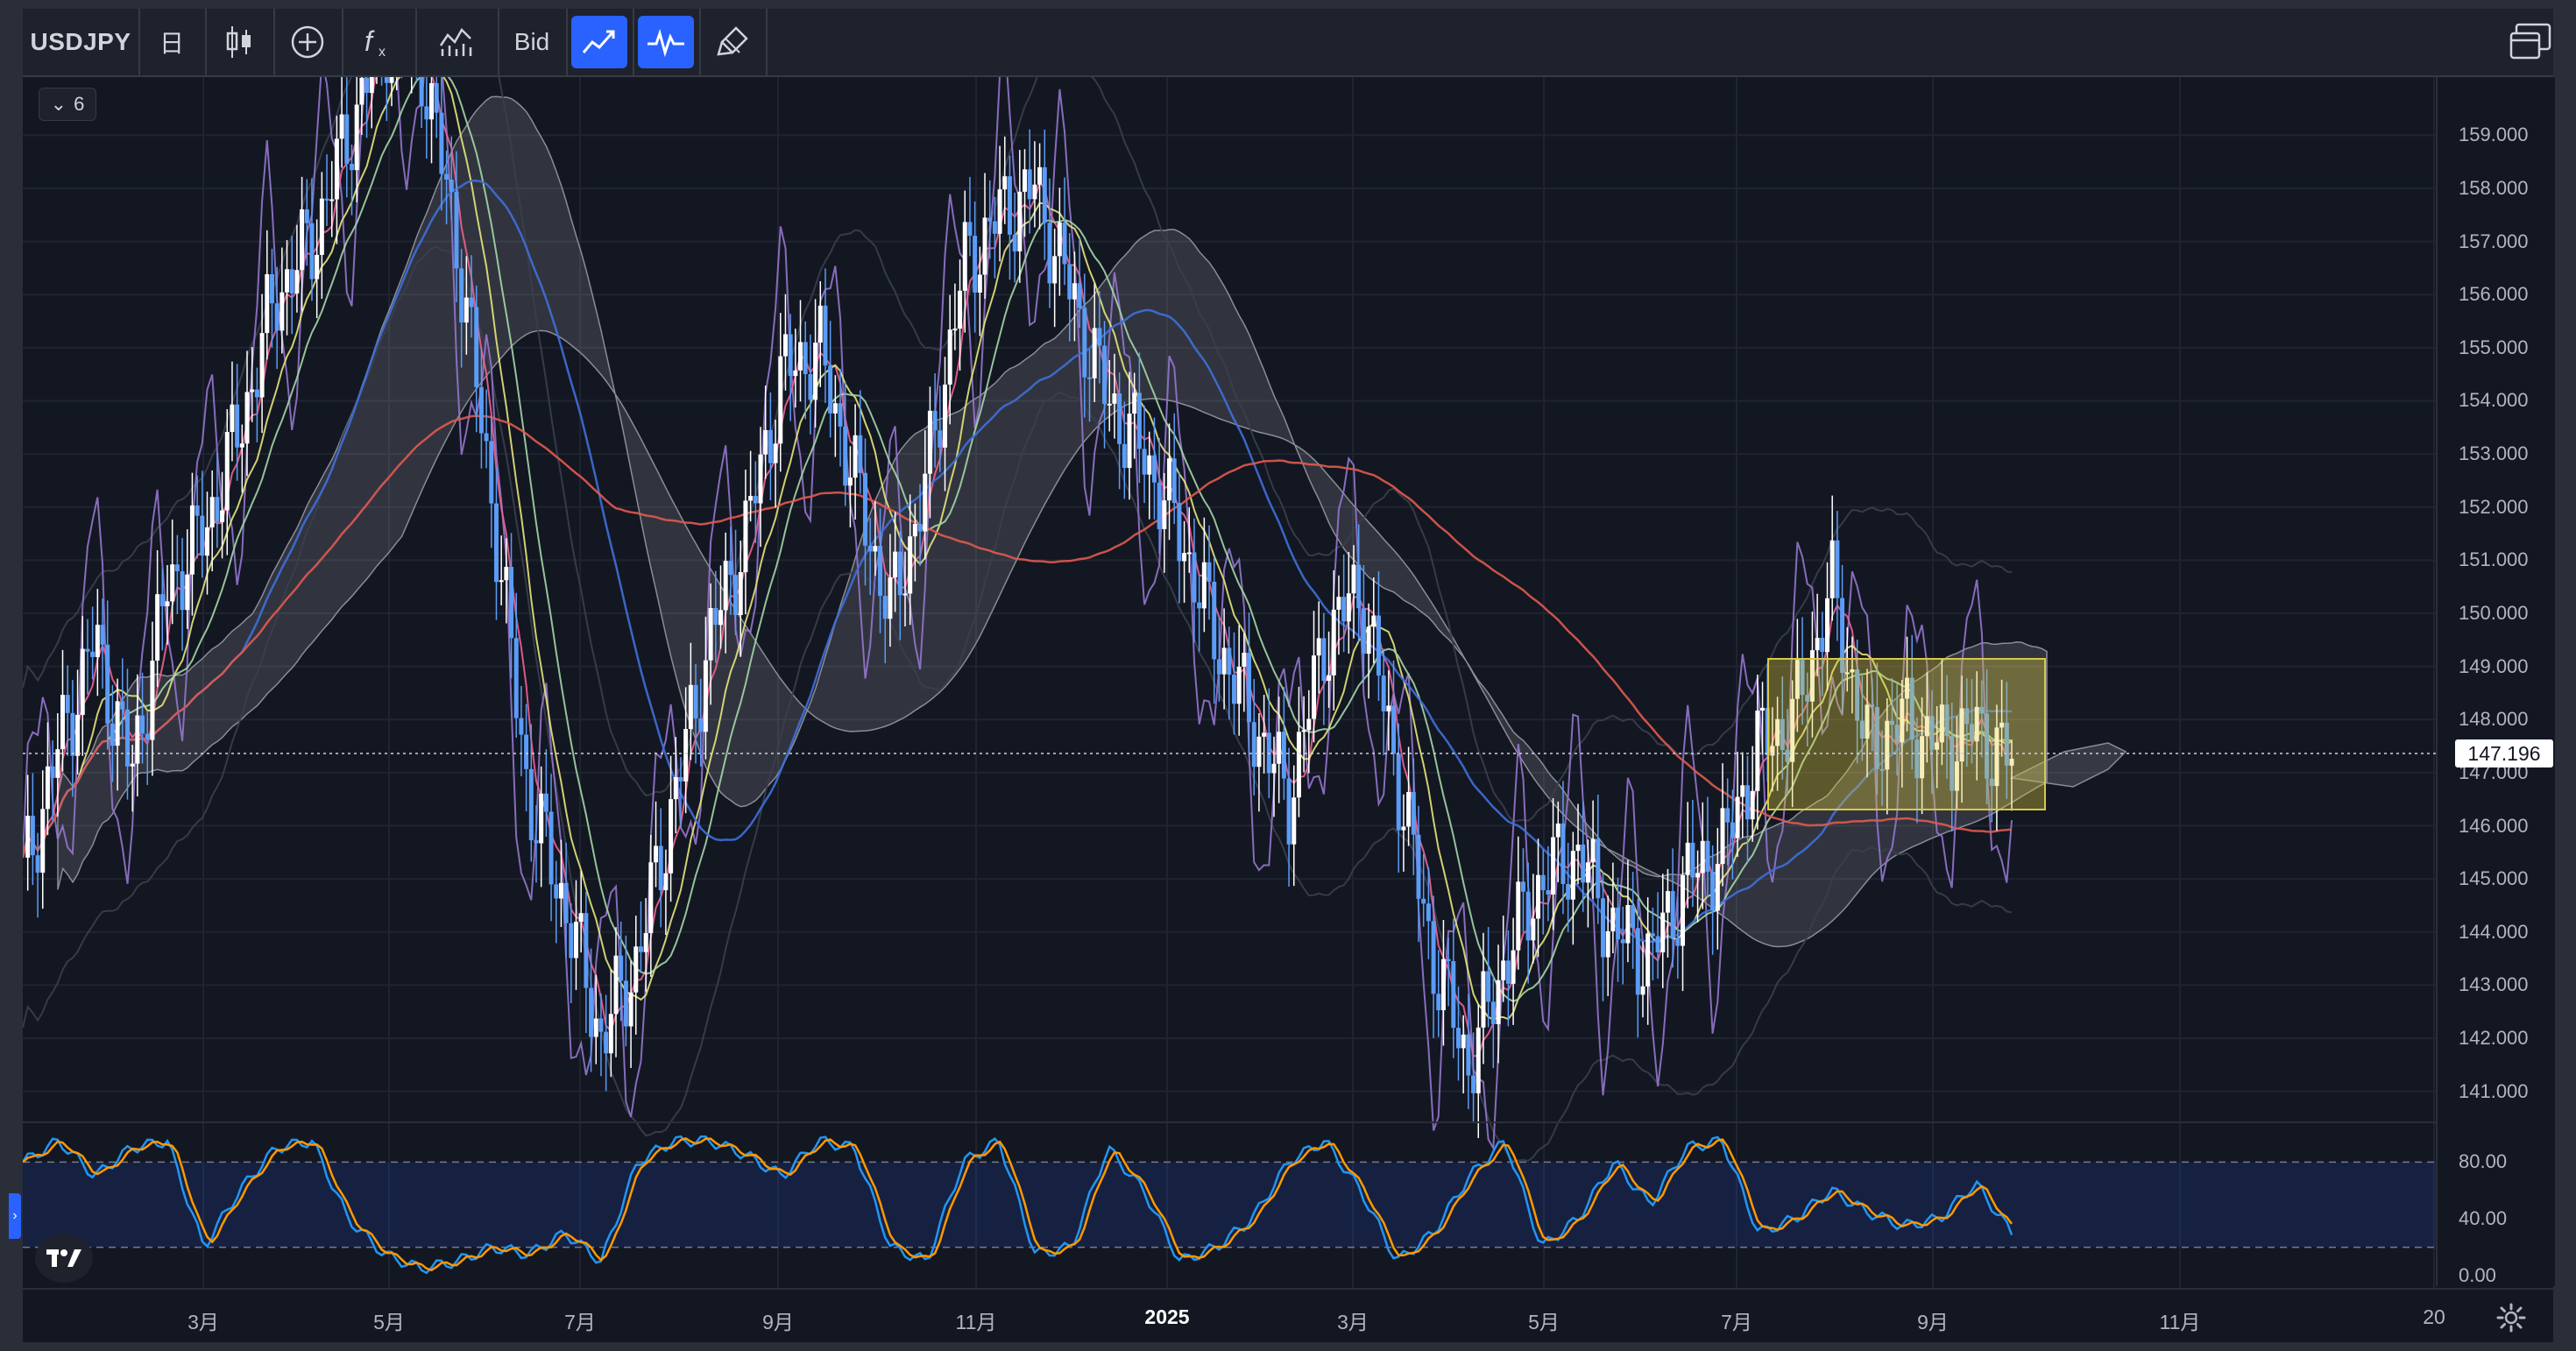  What do you see at coordinates (2511, 1317) in the screenshot?
I see `settings-button` at bounding box center [2511, 1317].